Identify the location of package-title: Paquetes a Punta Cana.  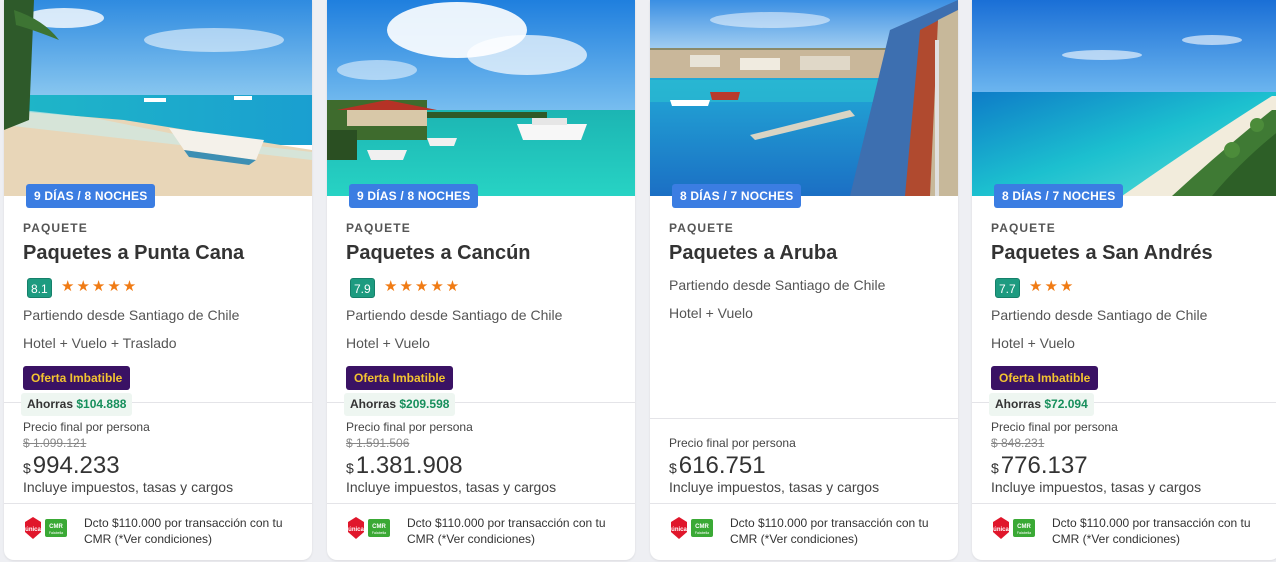
(133, 253).